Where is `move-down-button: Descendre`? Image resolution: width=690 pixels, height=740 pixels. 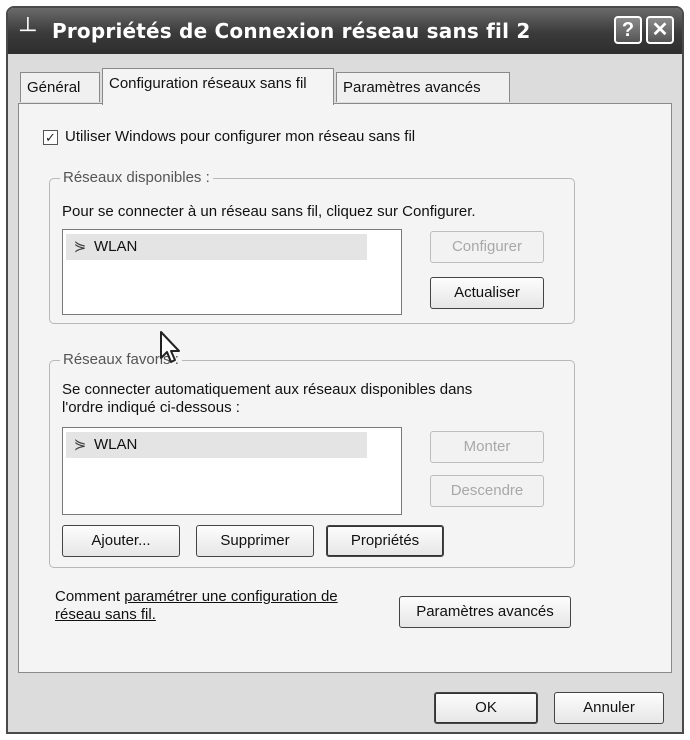
move-down-button: Descendre is located at coordinates (487, 491).